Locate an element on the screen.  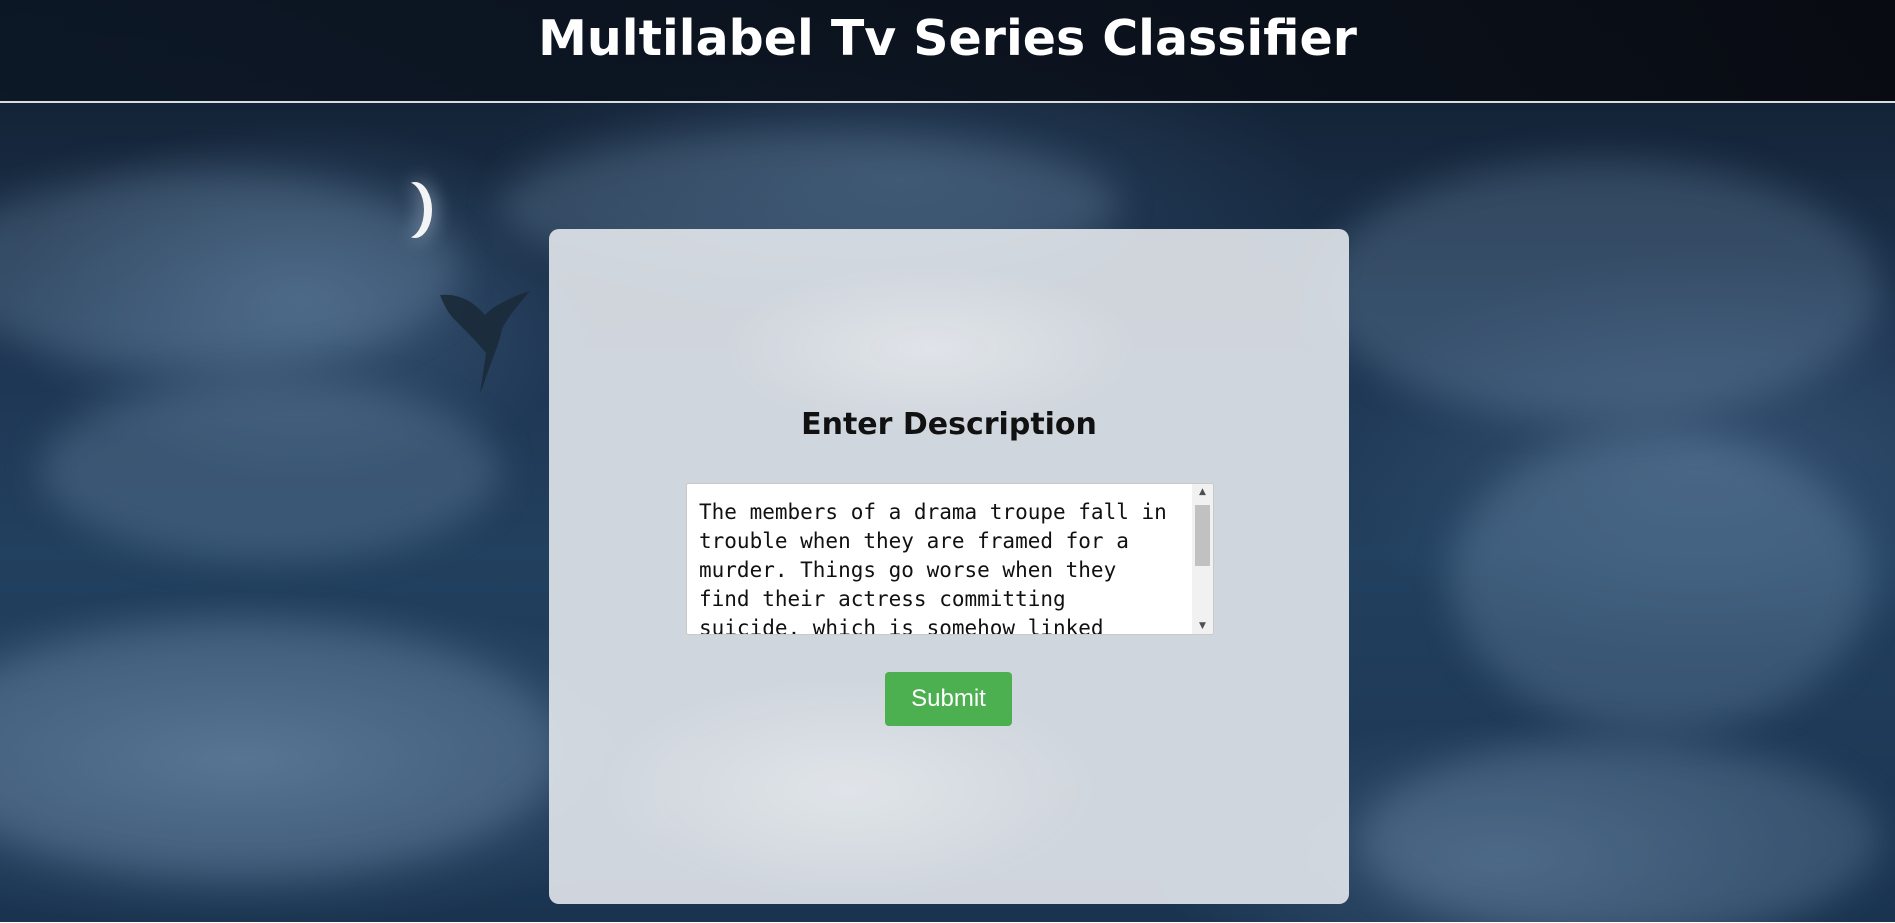
dragon-silhouette-icon is located at coordinates (485, 342).